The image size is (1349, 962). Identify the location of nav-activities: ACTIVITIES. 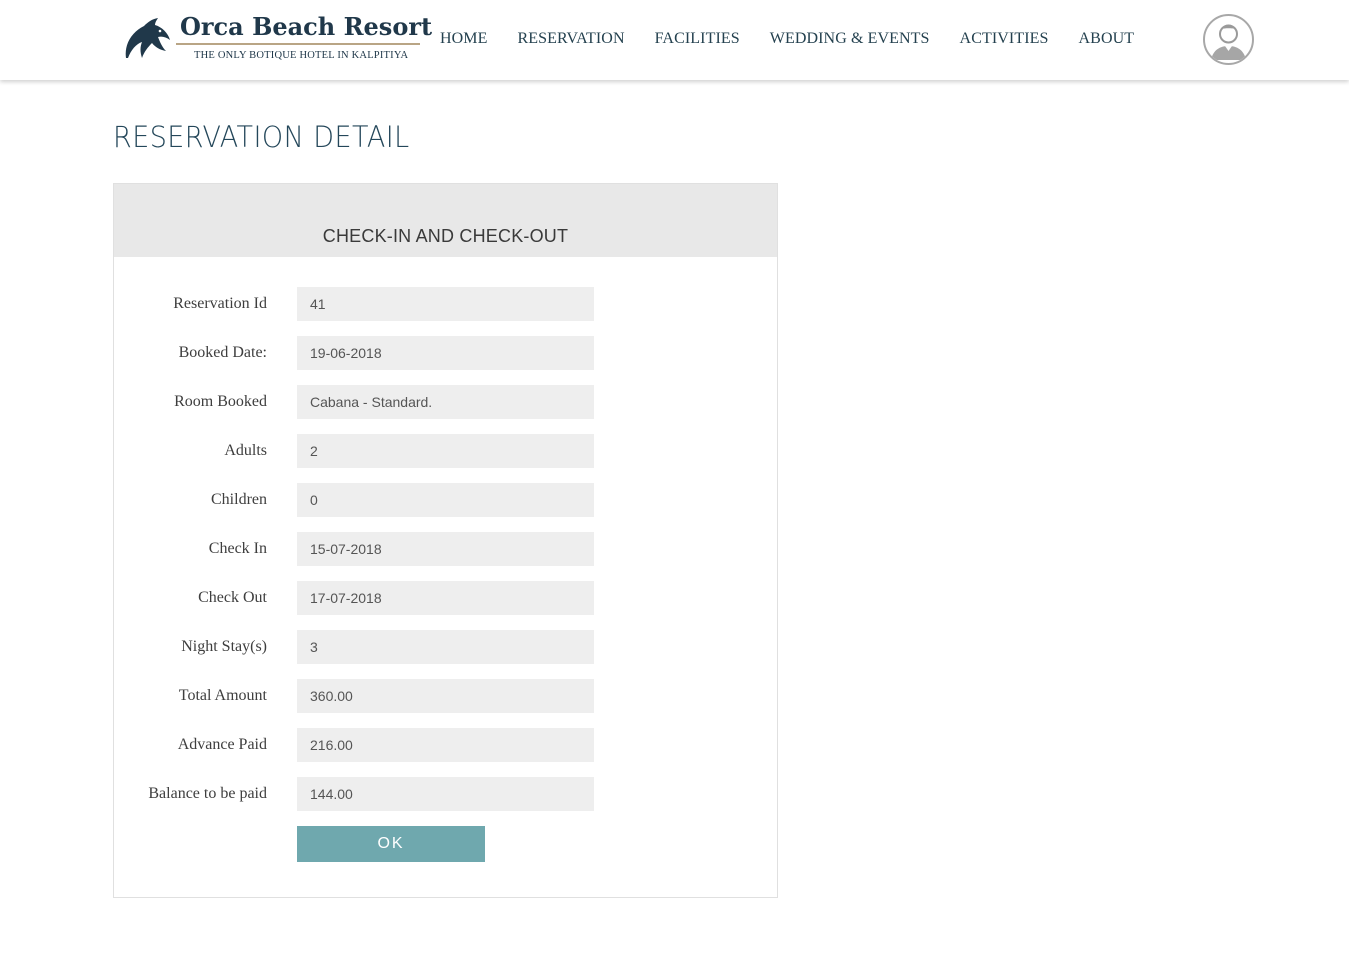
(1004, 40).